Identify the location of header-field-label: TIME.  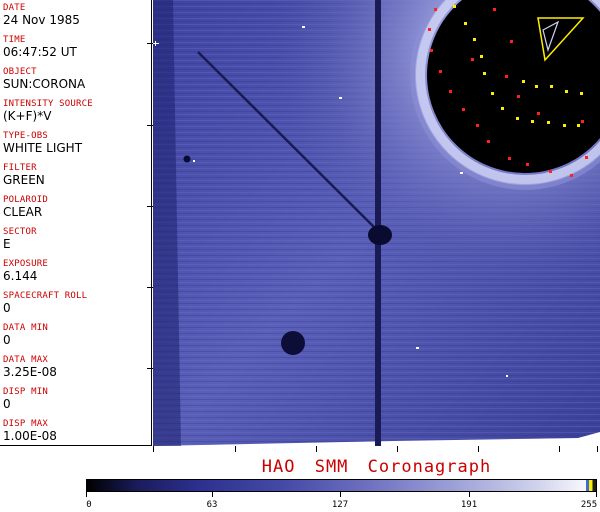
(14, 40).